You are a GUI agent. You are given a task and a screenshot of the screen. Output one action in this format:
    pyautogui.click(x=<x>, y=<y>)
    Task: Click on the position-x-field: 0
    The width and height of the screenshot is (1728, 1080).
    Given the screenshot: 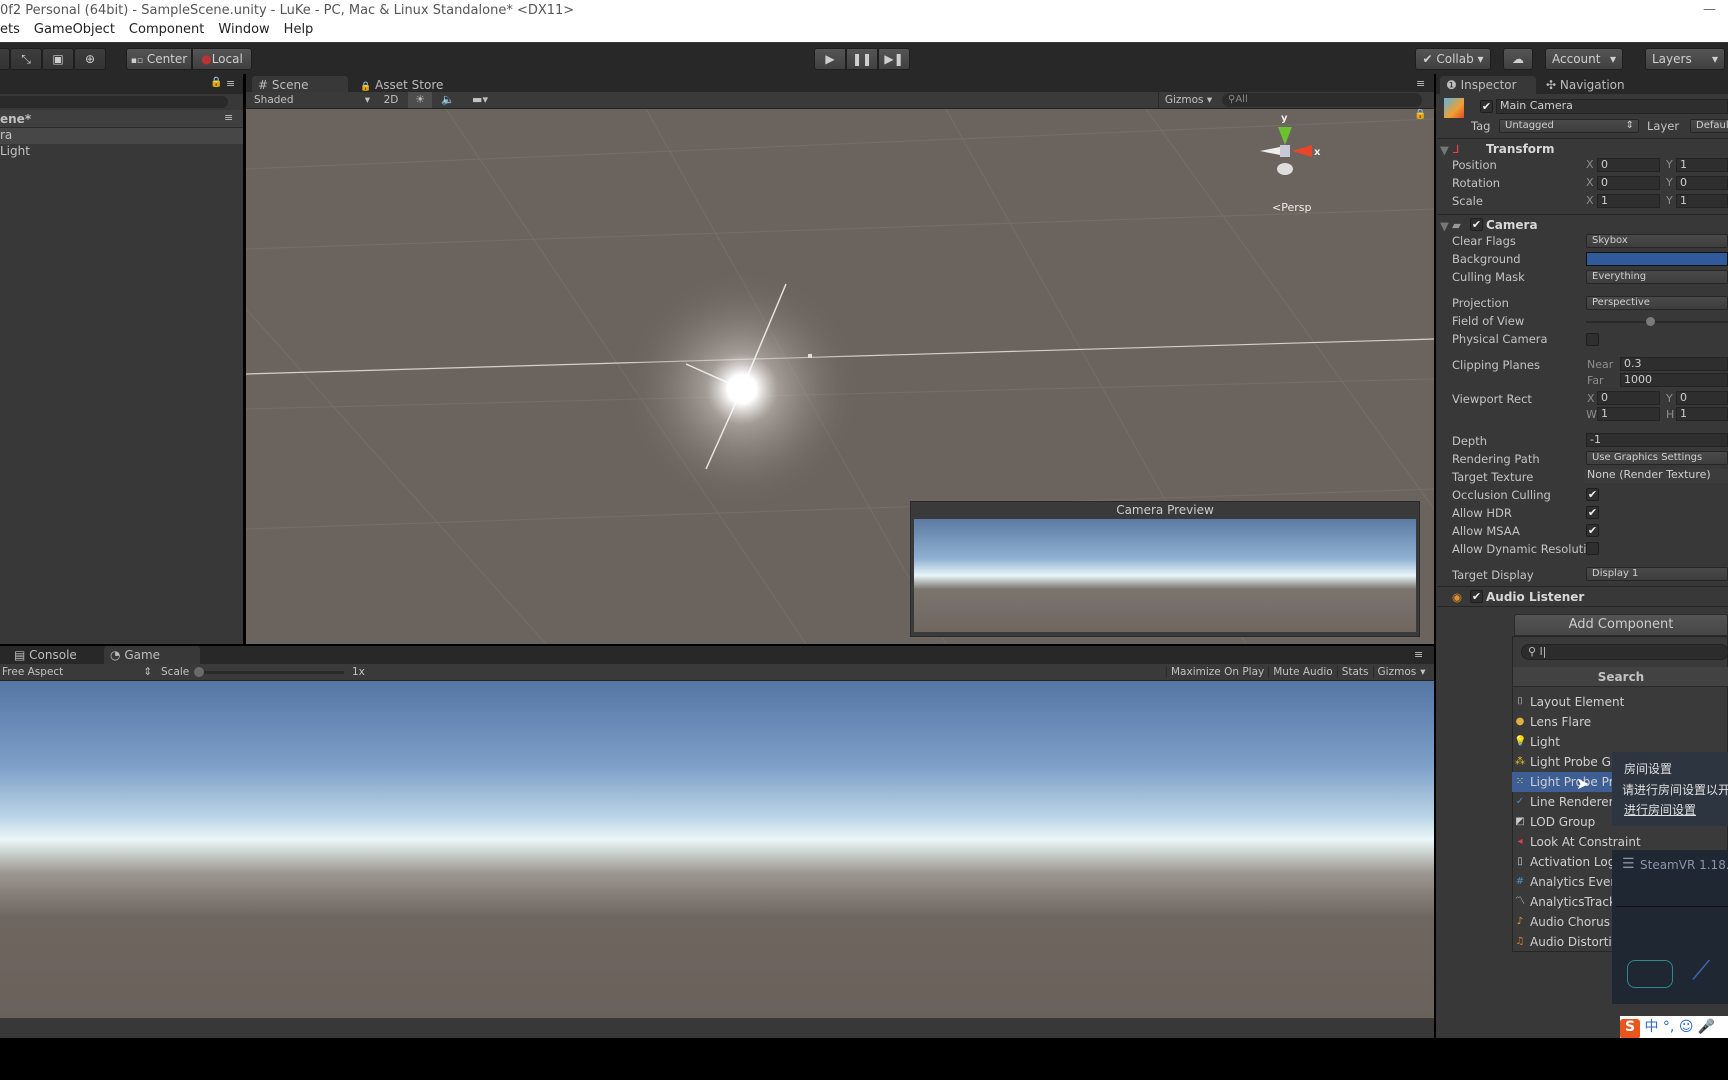 What is the action you would take?
    pyautogui.click(x=1628, y=165)
    